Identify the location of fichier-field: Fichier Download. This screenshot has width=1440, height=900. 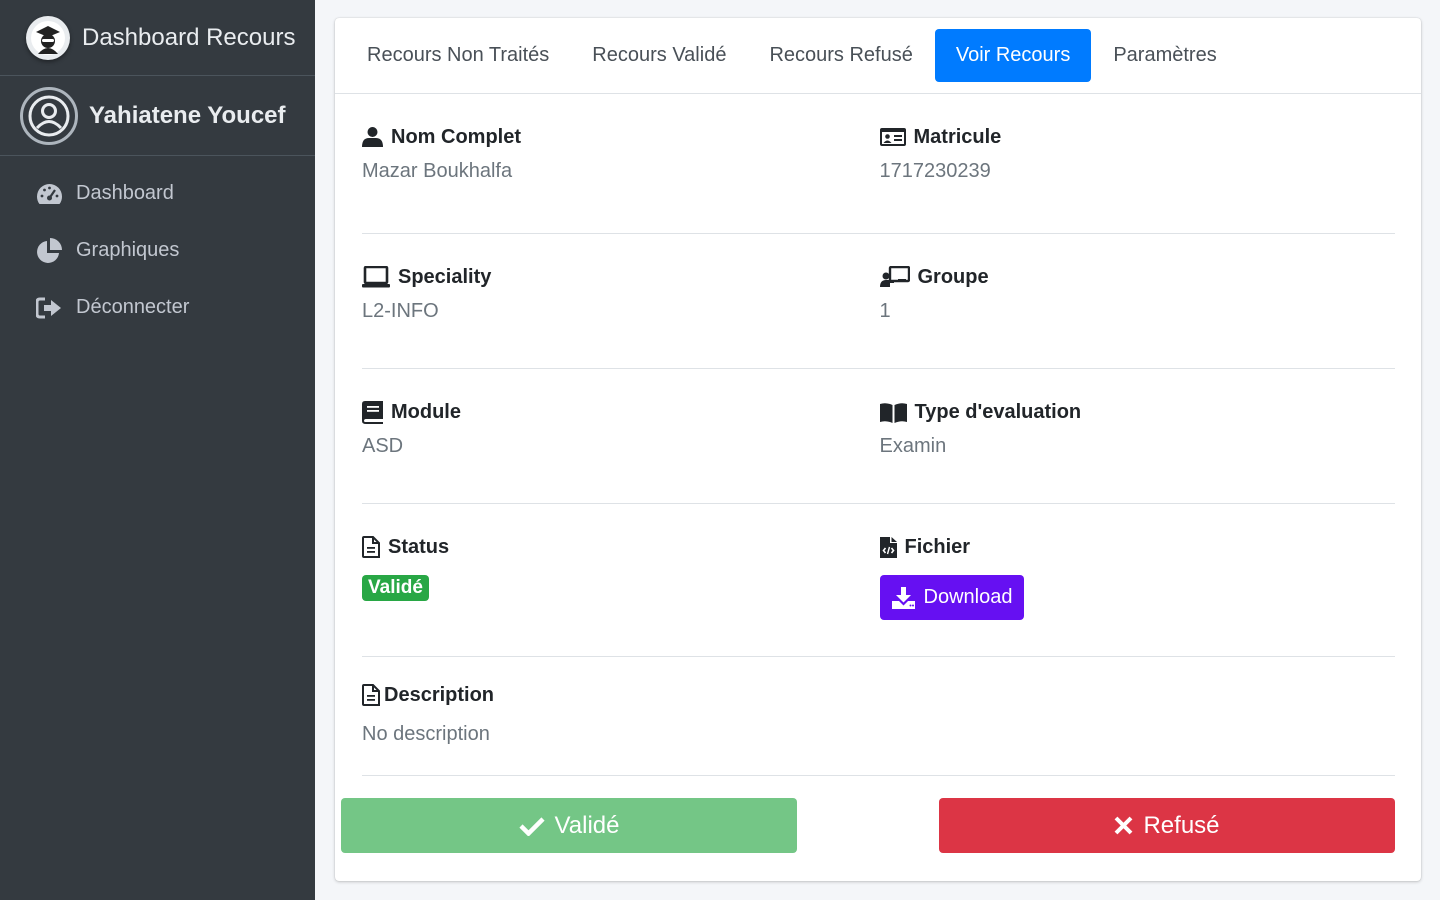
(1137, 580).